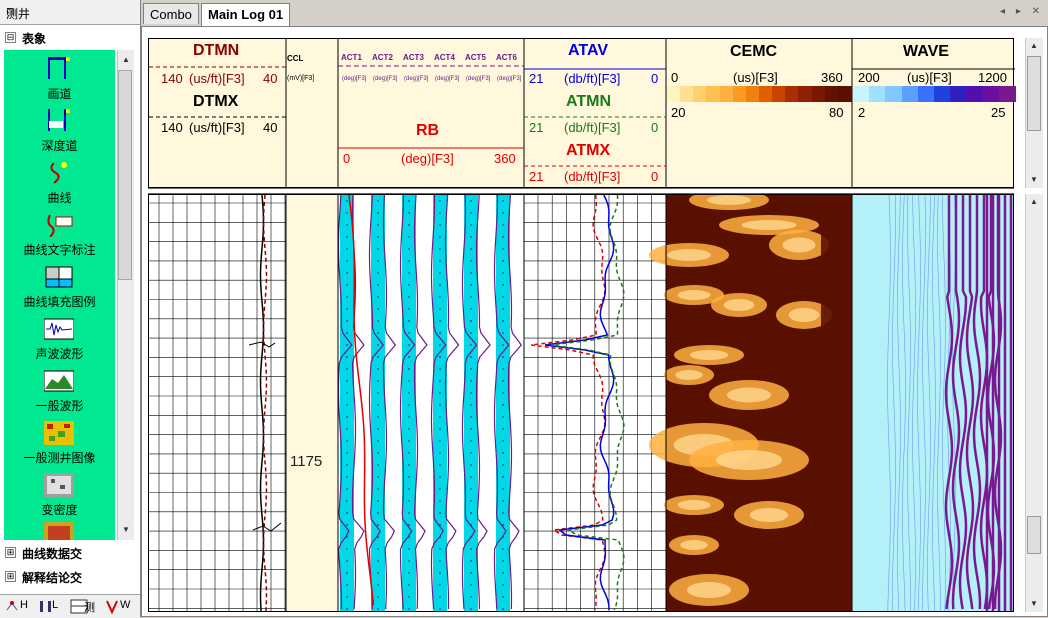 The height and width of the screenshot is (618, 1048). Describe the element at coordinates (836, 403) in the screenshot. I see `cemc-right-dark` at that location.